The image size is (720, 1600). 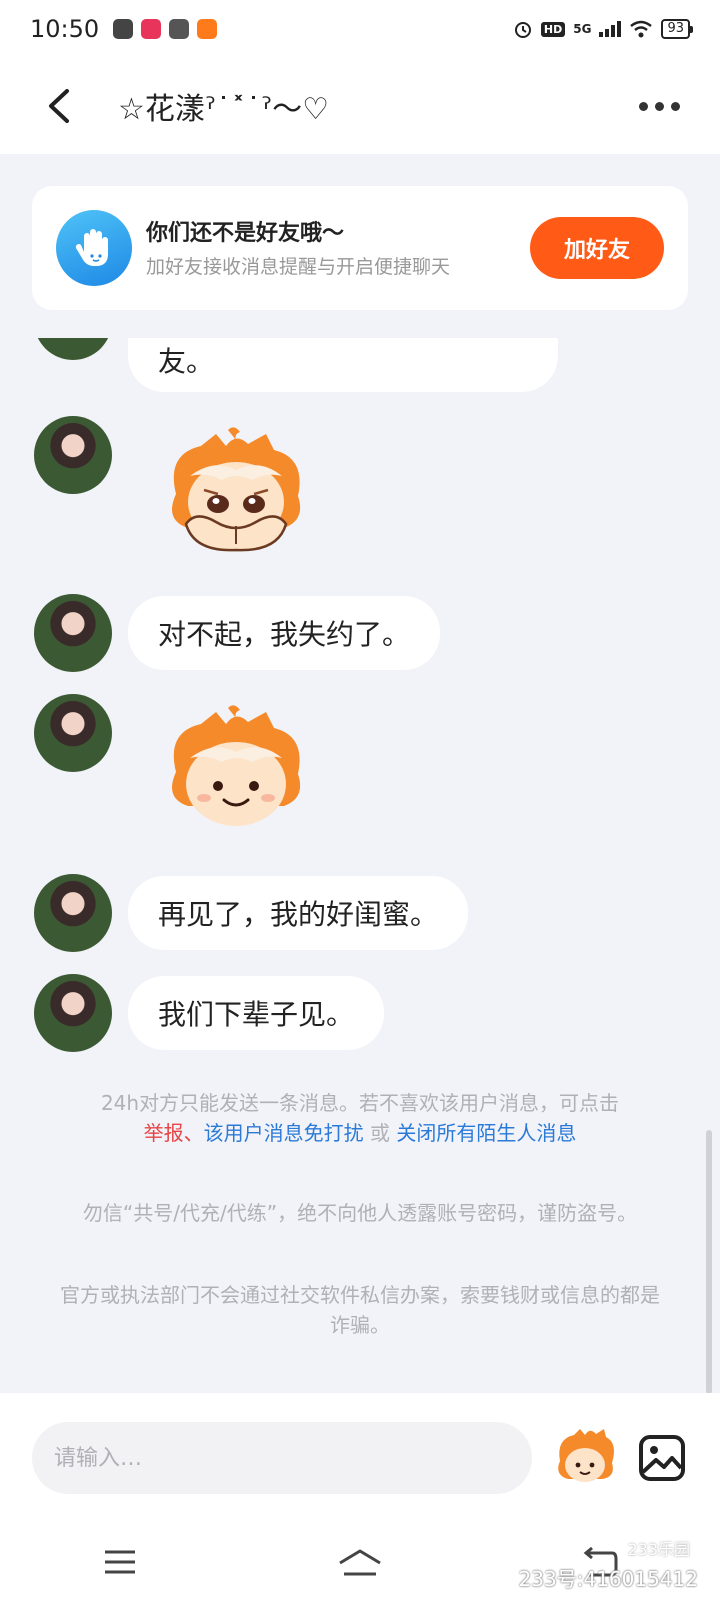 What do you see at coordinates (360, 1310) in the screenshot?
I see `fraud-warning: 官方或执法部门不会通过社交软件私信办案，索要钱财或信息的都是诈骗。` at bounding box center [360, 1310].